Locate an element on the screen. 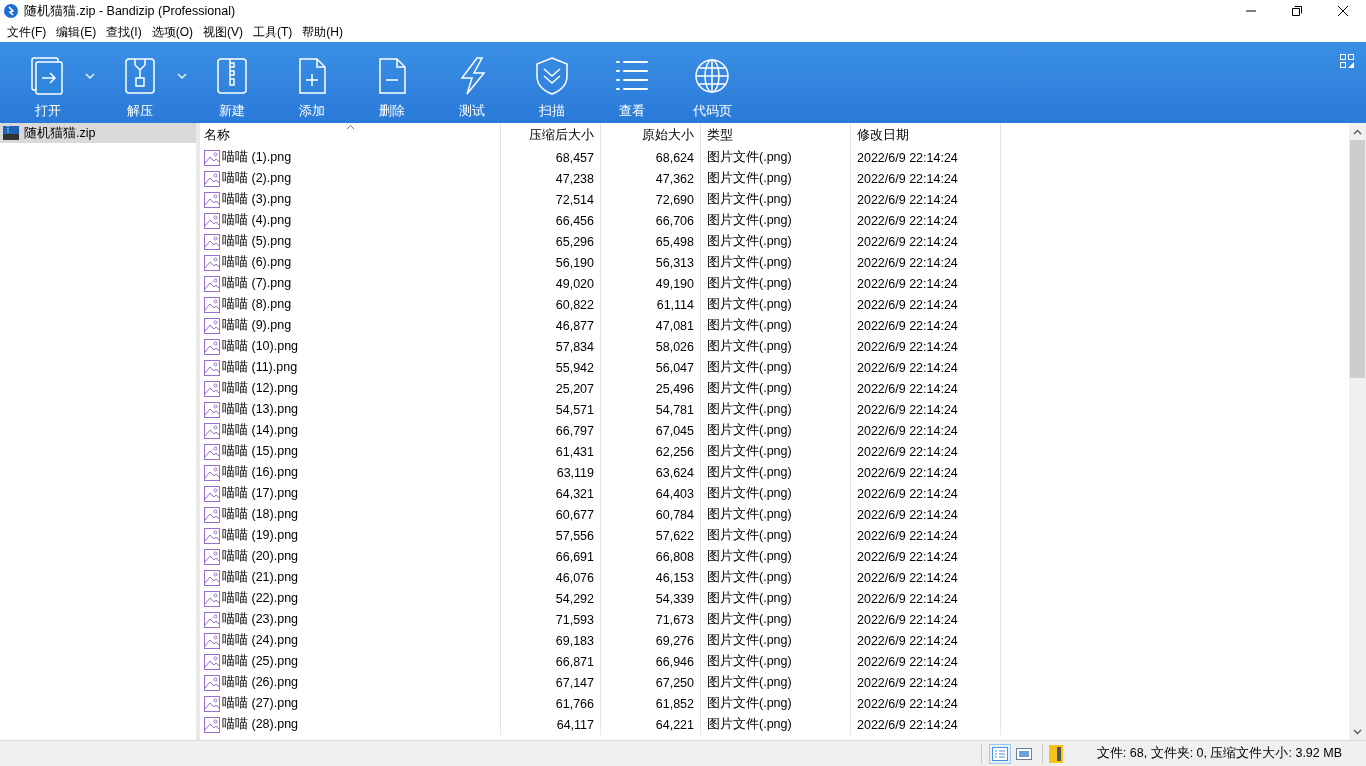 The image size is (1366, 766). table-cell: 喵喵 (22).png is located at coordinates (260, 598).